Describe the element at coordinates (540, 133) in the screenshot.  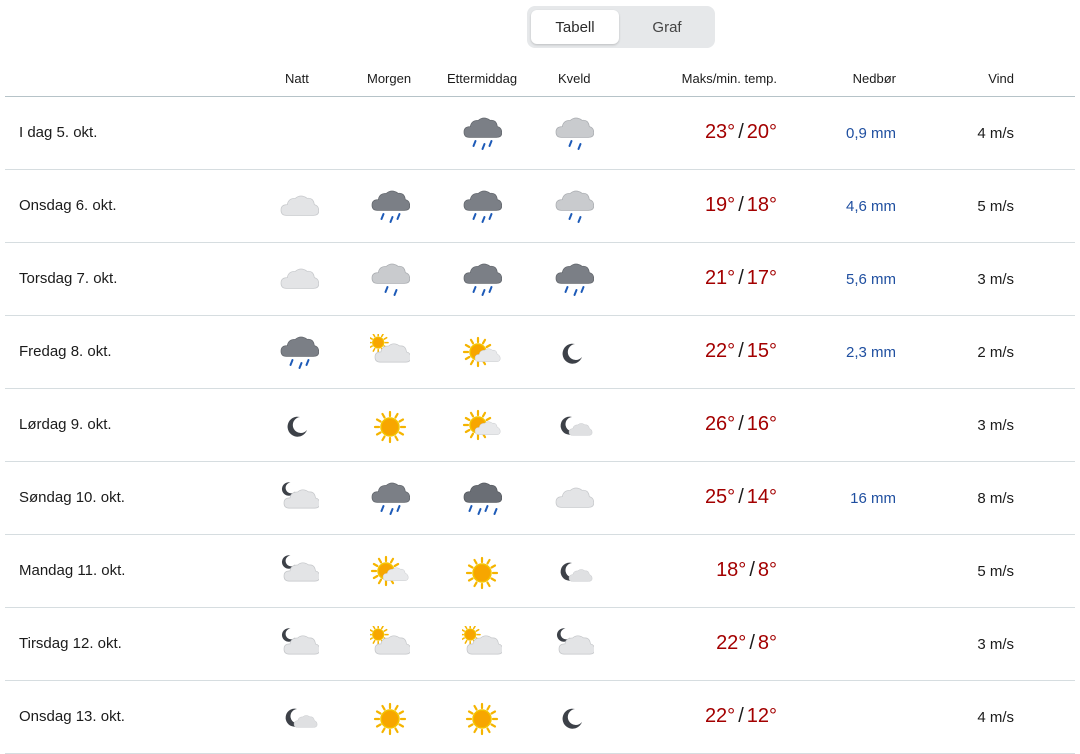
I see `table-row: I dag 5. okt. 23°/20° 0,9 mm 4 m/s` at that location.